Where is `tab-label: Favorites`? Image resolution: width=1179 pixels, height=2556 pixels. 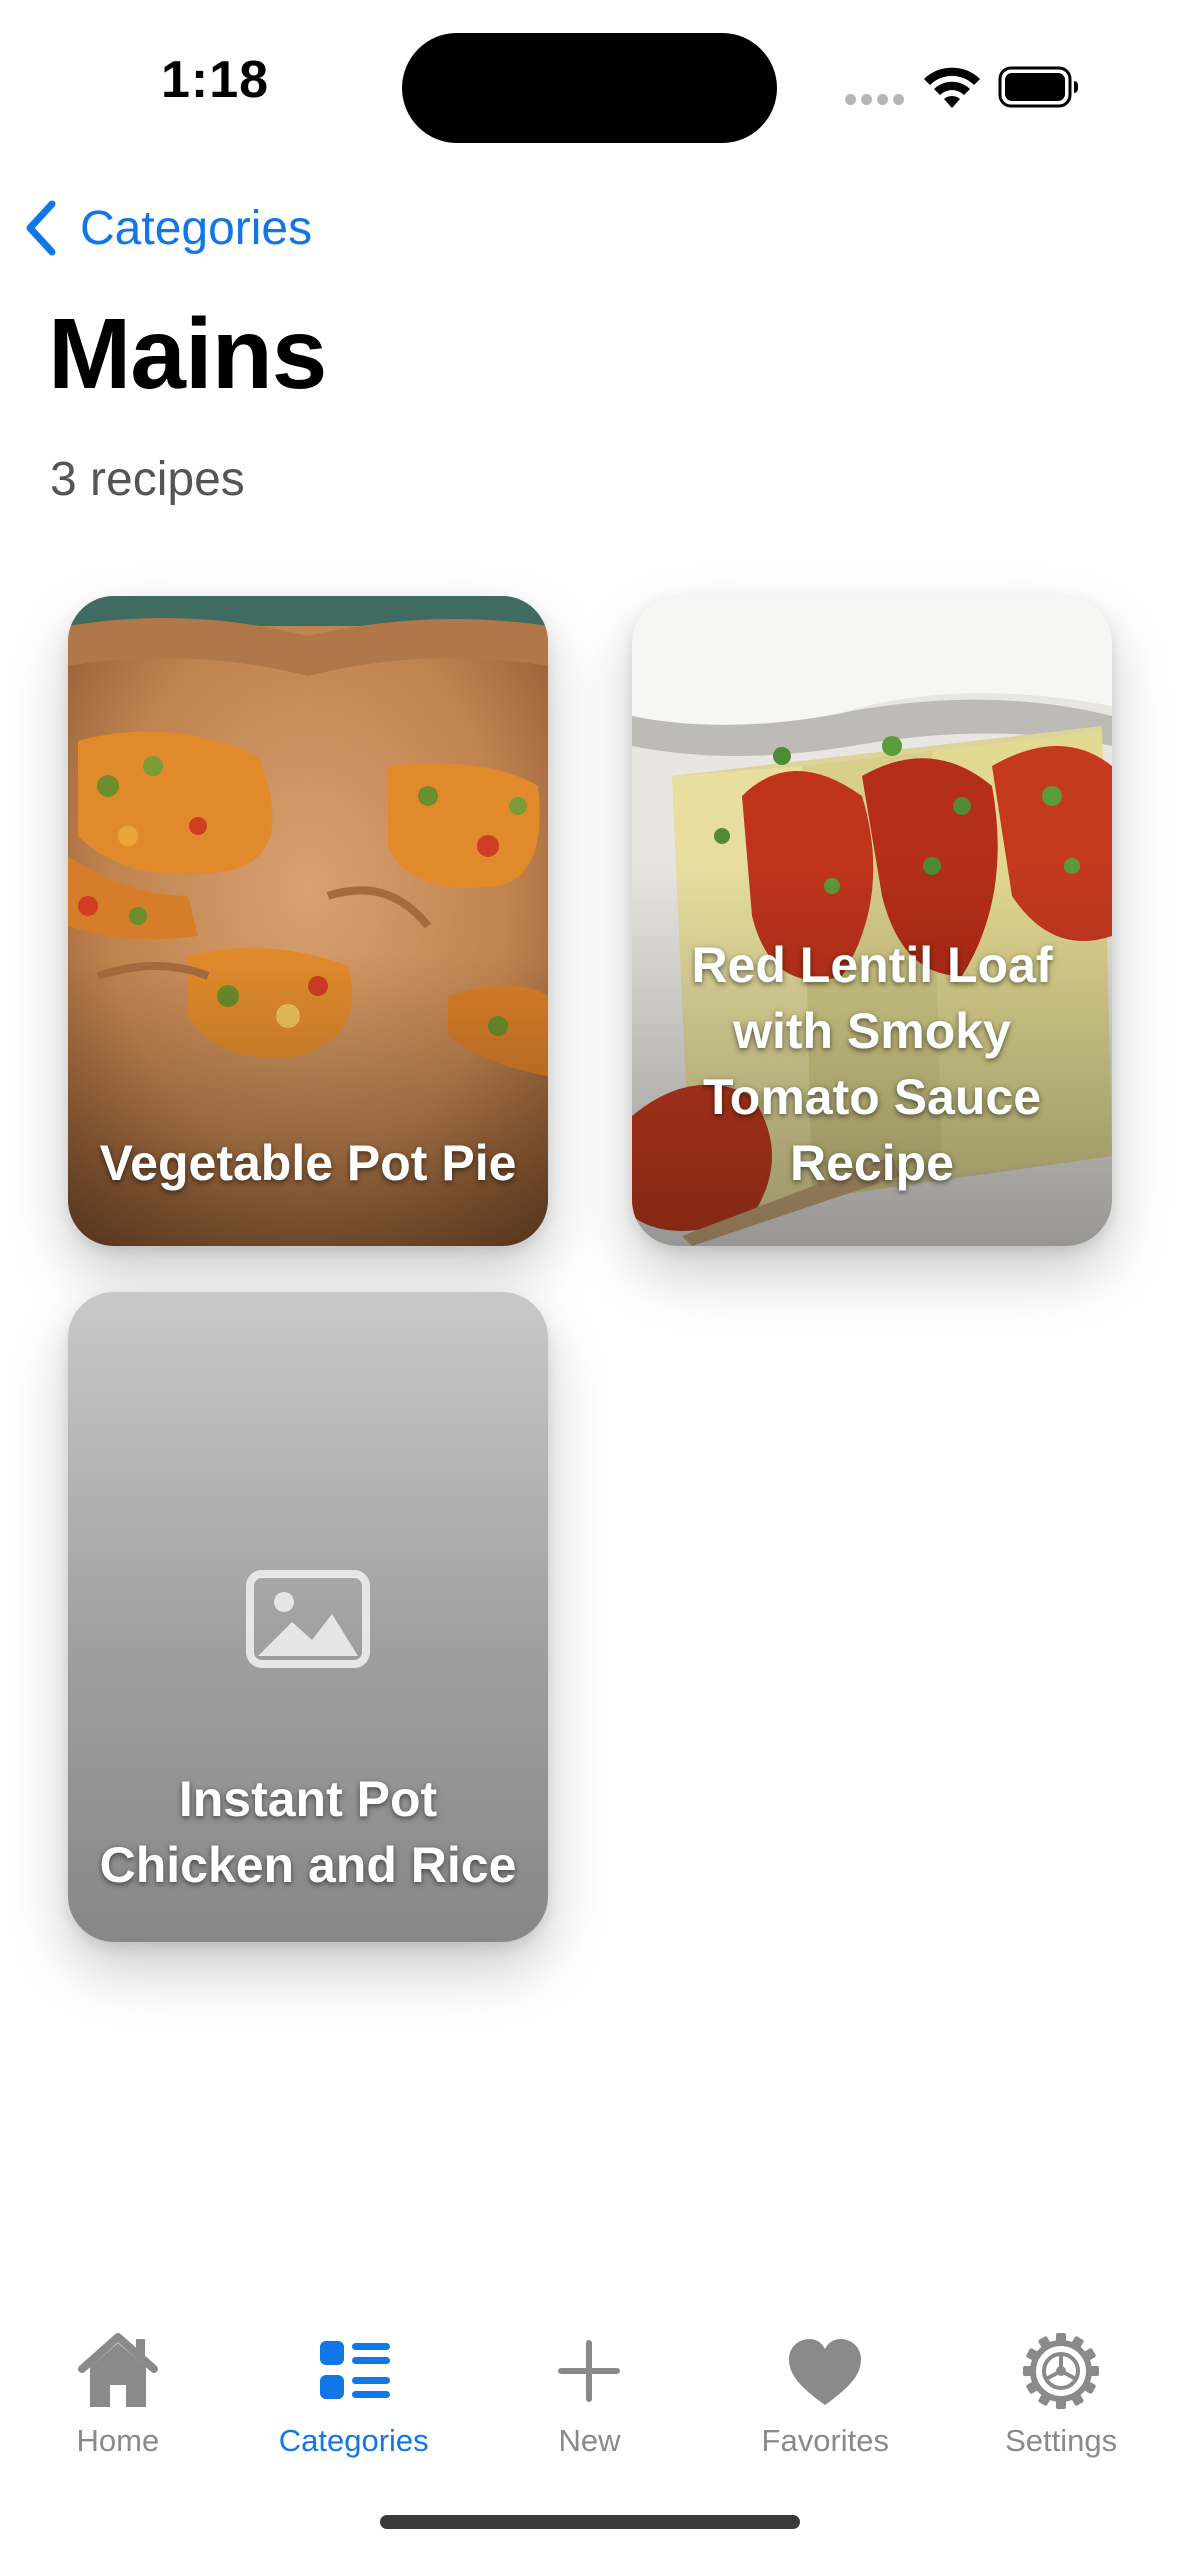
tab-label: Favorites is located at coordinates (825, 2440).